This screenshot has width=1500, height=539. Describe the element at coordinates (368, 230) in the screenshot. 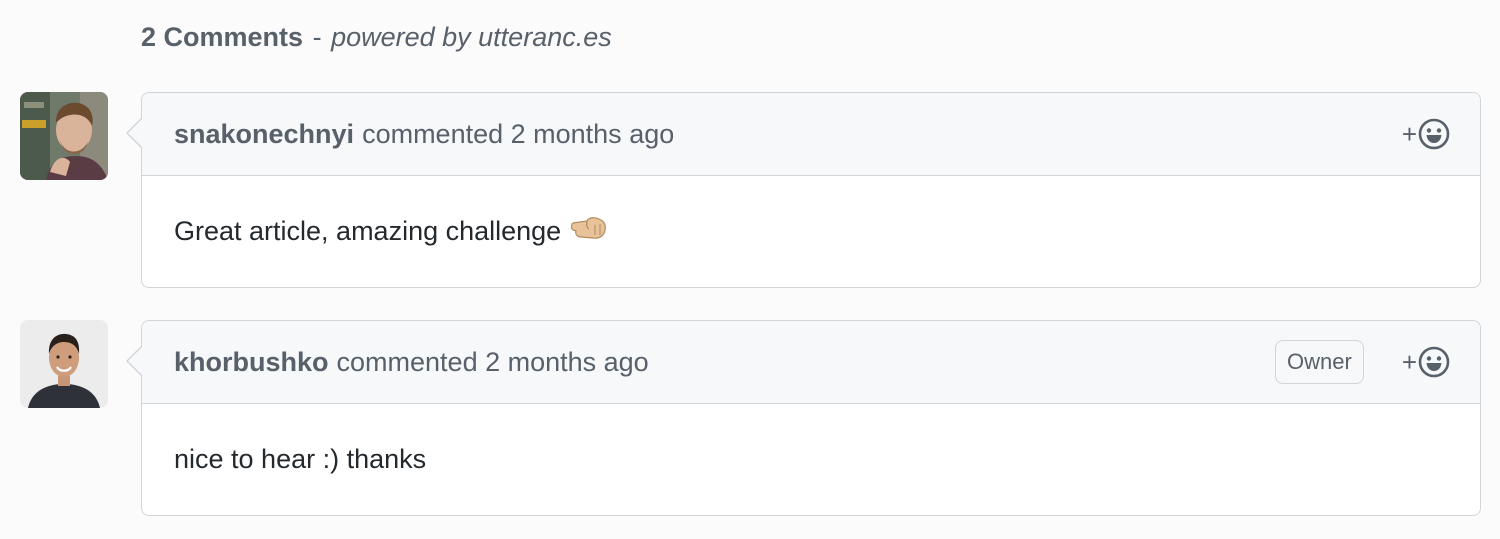

I see `comment-text: Great article, amazing challenge` at that location.